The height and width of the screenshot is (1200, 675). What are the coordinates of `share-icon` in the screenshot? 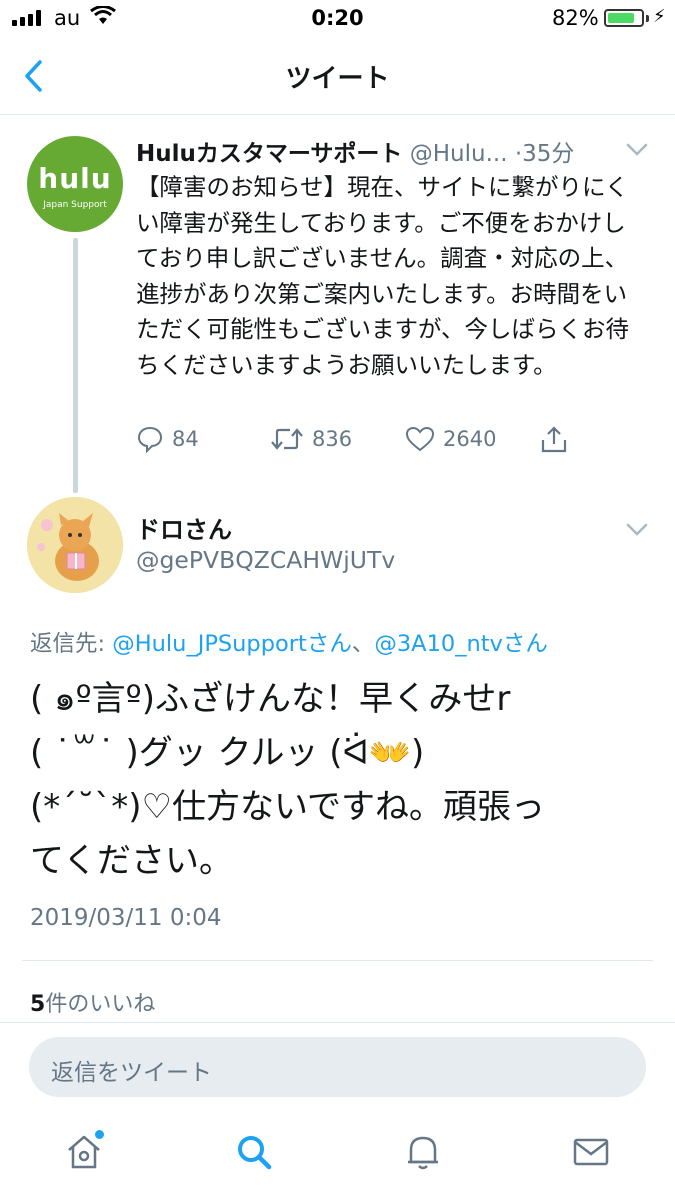 It's located at (554, 439).